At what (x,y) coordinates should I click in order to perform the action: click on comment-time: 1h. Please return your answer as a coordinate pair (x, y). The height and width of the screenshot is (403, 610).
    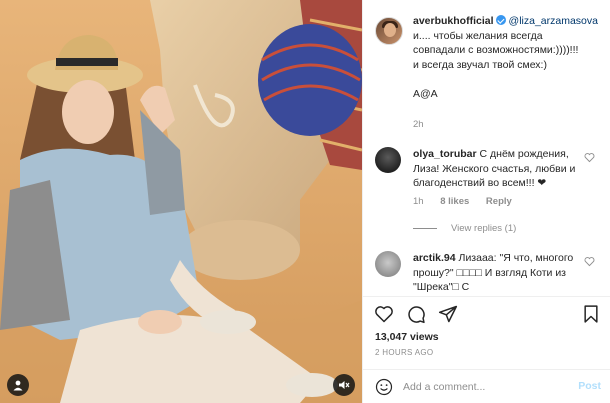
    Looking at the image, I should click on (418, 201).